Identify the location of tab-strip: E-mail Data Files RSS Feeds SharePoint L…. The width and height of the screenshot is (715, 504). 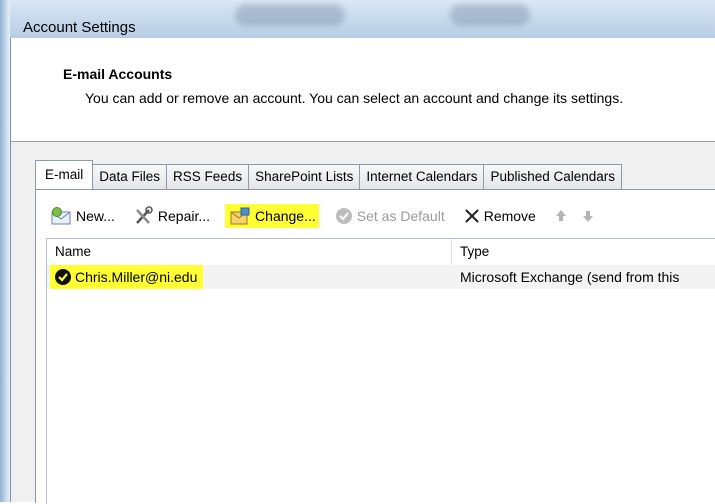
(329, 174).